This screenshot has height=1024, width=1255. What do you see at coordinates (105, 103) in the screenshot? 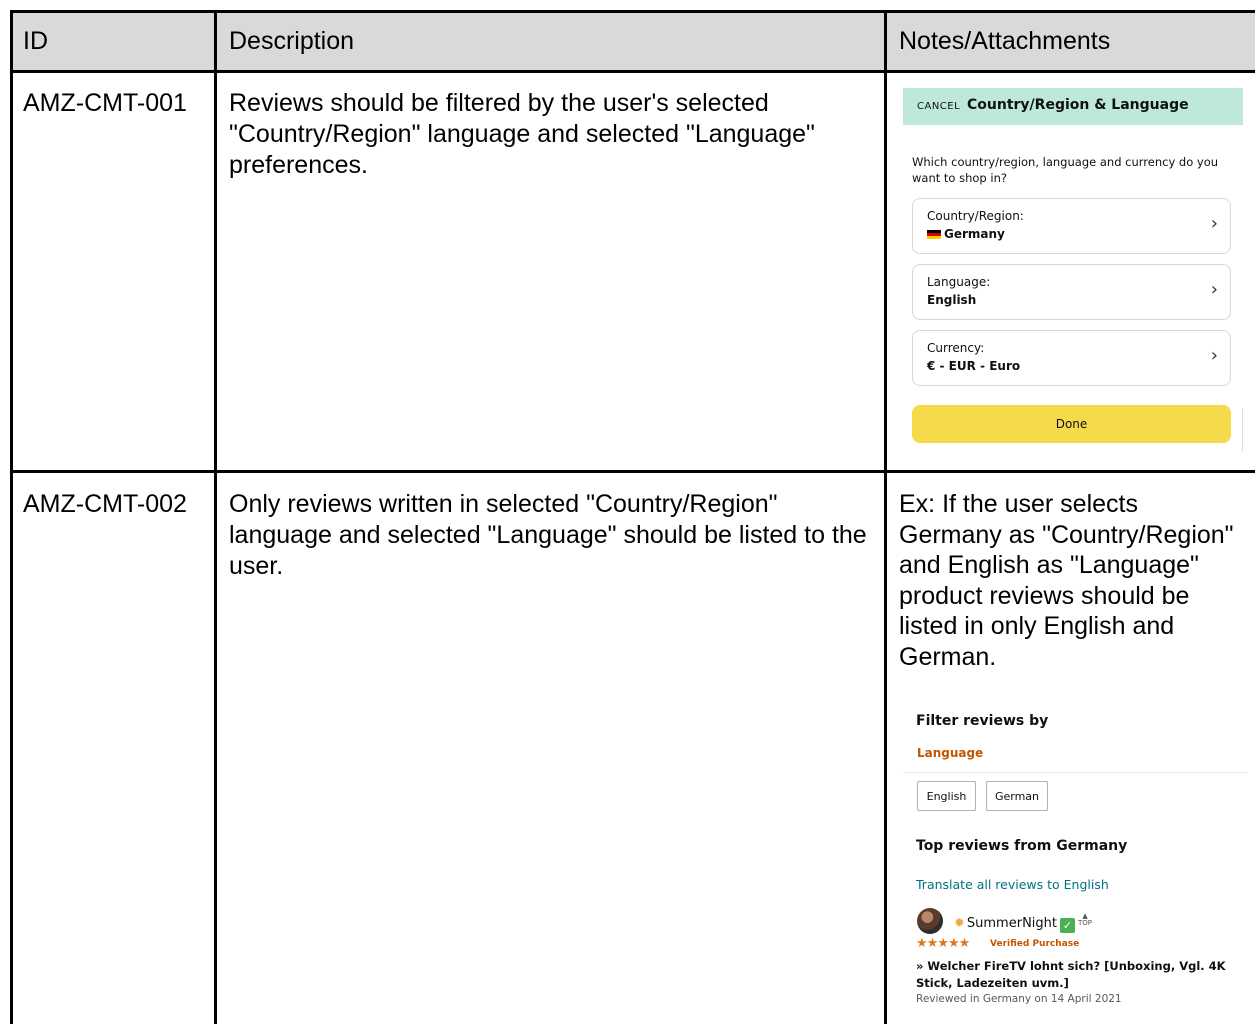
I see `row1-id: AMZ-CMT-001` at bounding box center [105, 103].